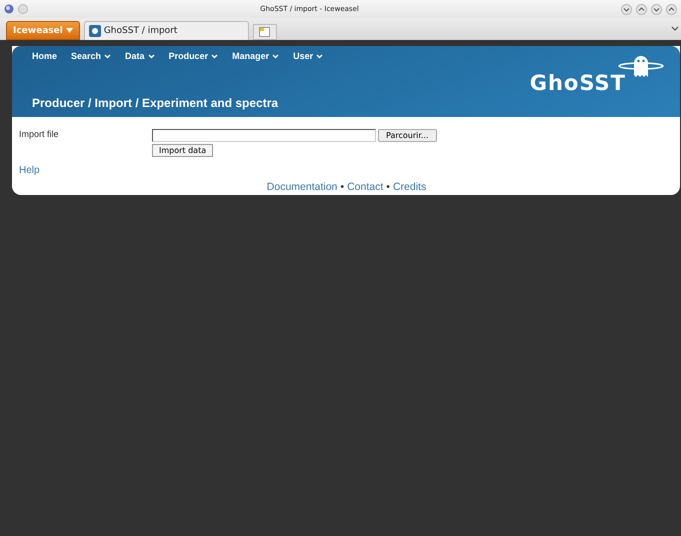 Image resolution: width=681 pixels, height=536 pixels. I want to click on nav-item: Manager, so click(256, 56).